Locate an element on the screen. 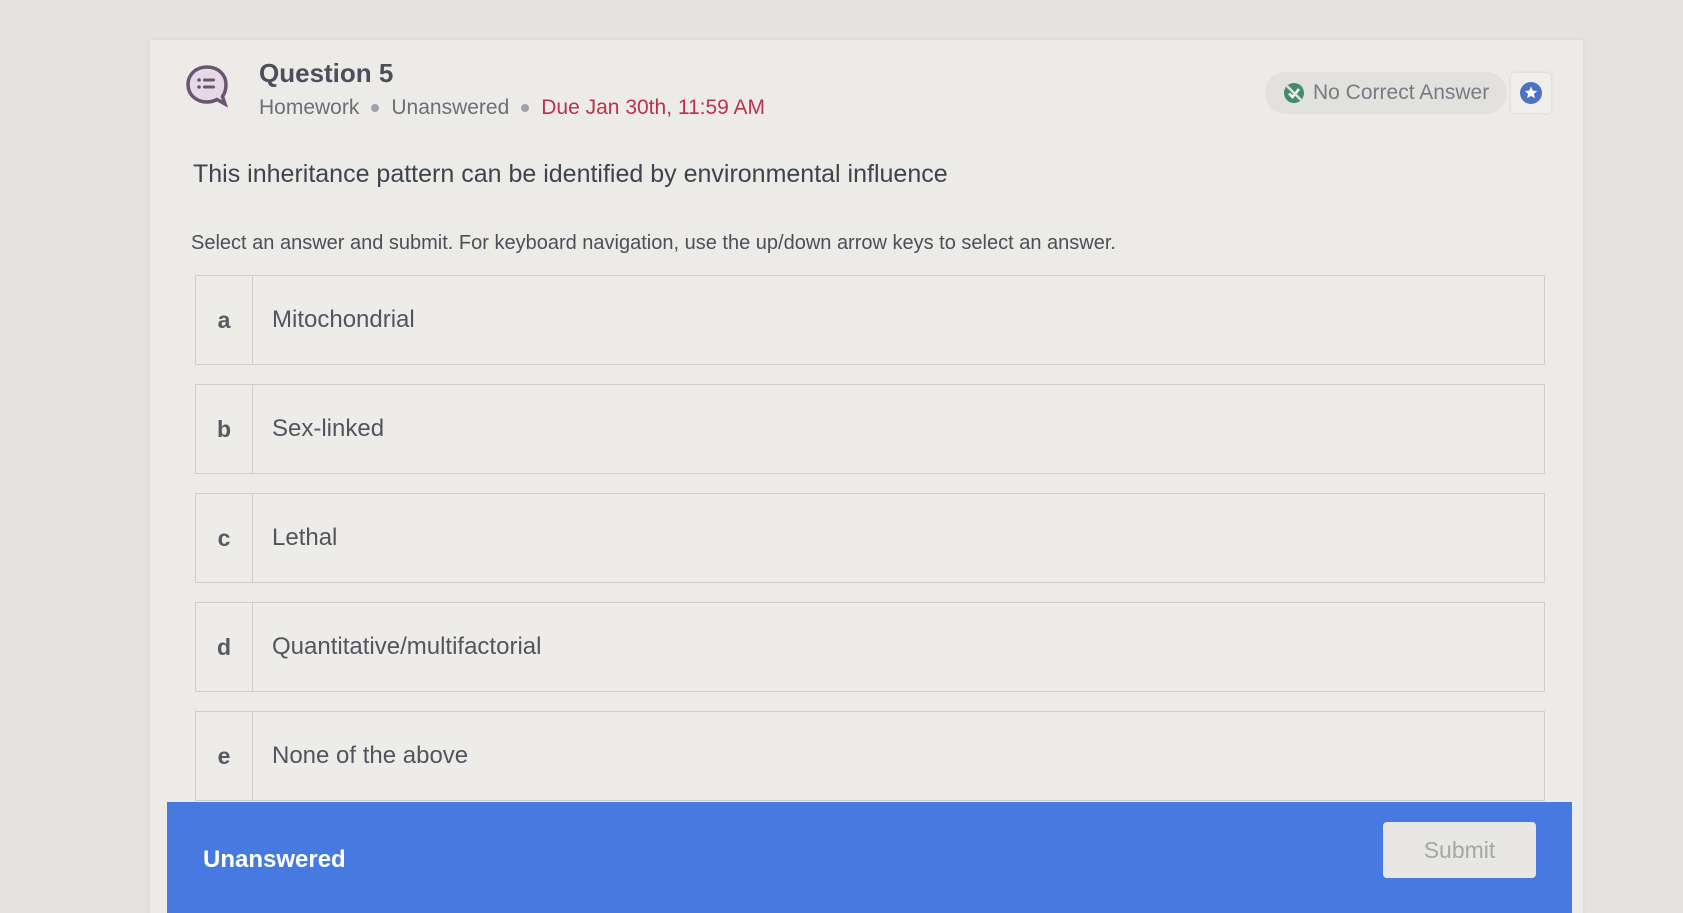  submit-button: Submit is located at coordinates (1459, 850).